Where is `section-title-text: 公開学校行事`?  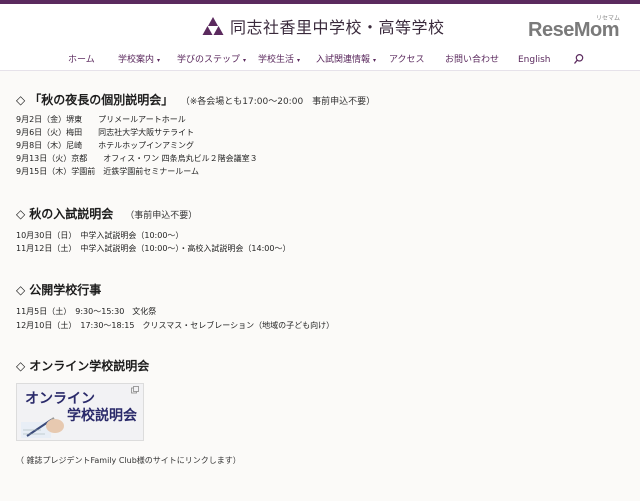
section-title-text: 公開学校行事 is located at coordinates (65, 290).